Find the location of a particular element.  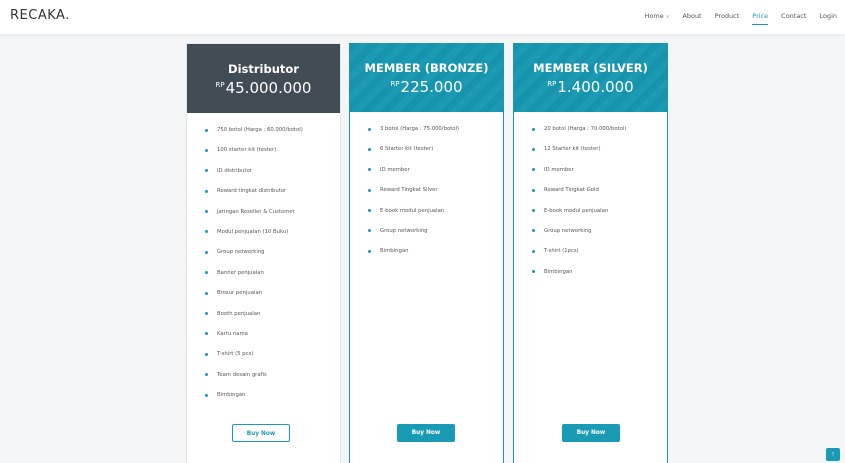

card-header: Distributor RP45.000.000 is located at coordinates (263, 78).